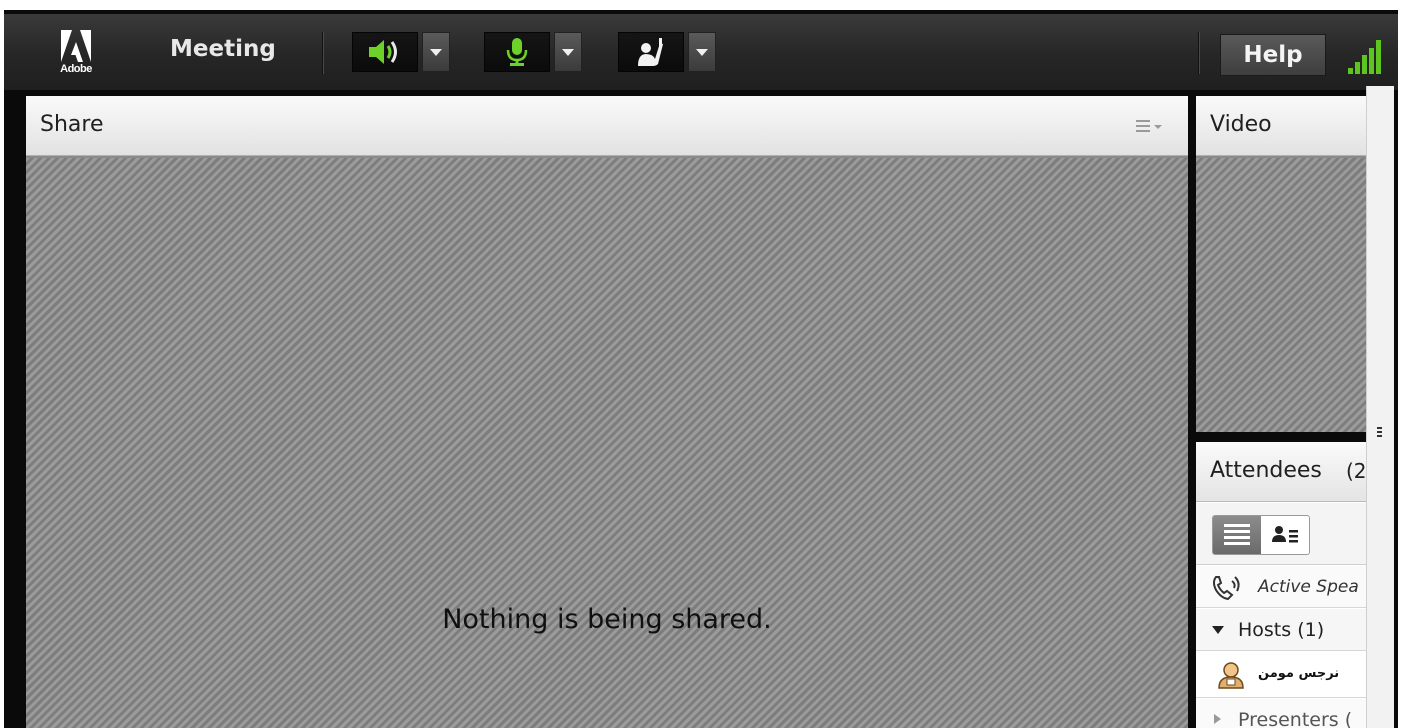  I want to click on panel-resize-handle, so click(1380, 433).